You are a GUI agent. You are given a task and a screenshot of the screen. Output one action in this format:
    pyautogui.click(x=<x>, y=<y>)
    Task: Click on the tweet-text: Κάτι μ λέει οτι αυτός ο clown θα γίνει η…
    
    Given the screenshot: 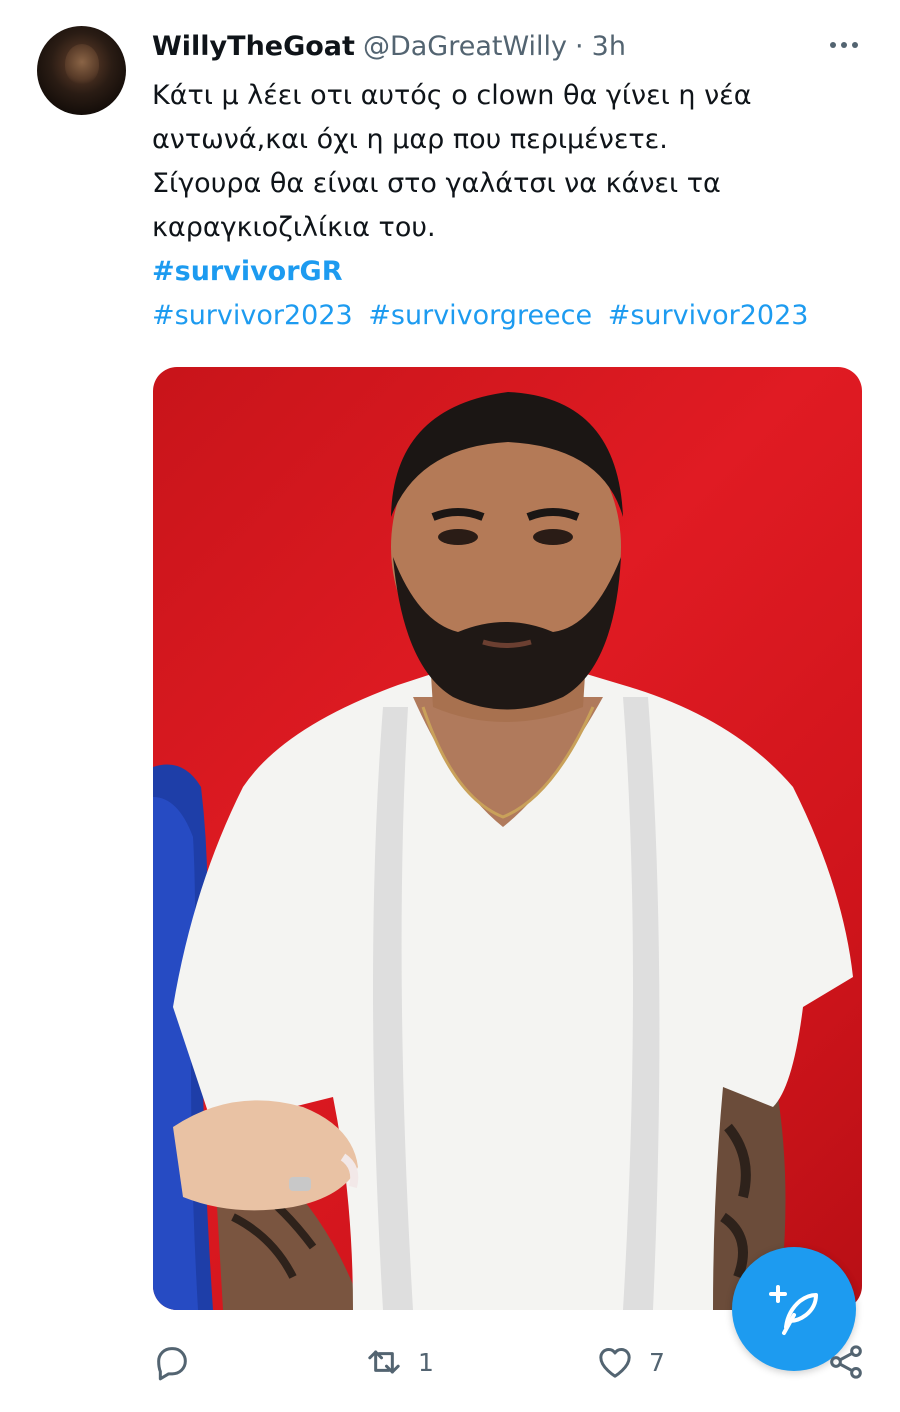 What is the action you would take?
    pyautogui.click(x=512, y=206)
    